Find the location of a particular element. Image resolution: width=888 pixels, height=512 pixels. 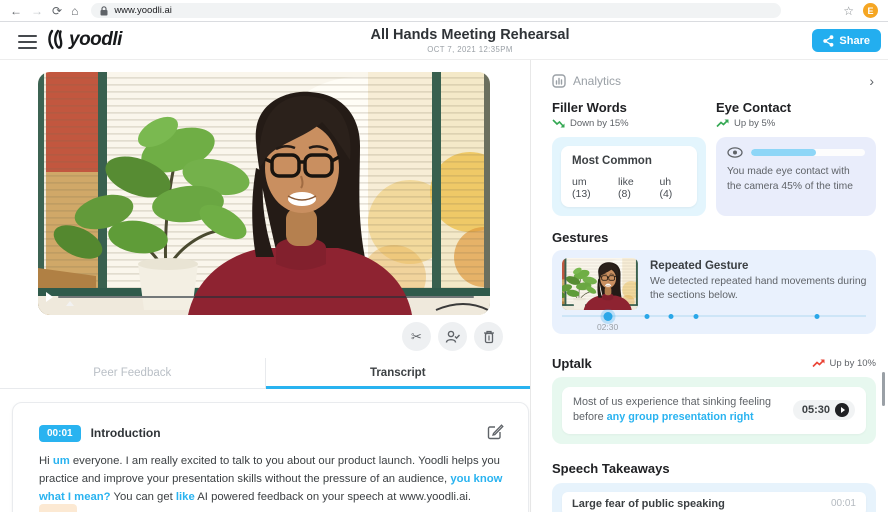

eye-contact-progress is located at coordinates (808, 152).